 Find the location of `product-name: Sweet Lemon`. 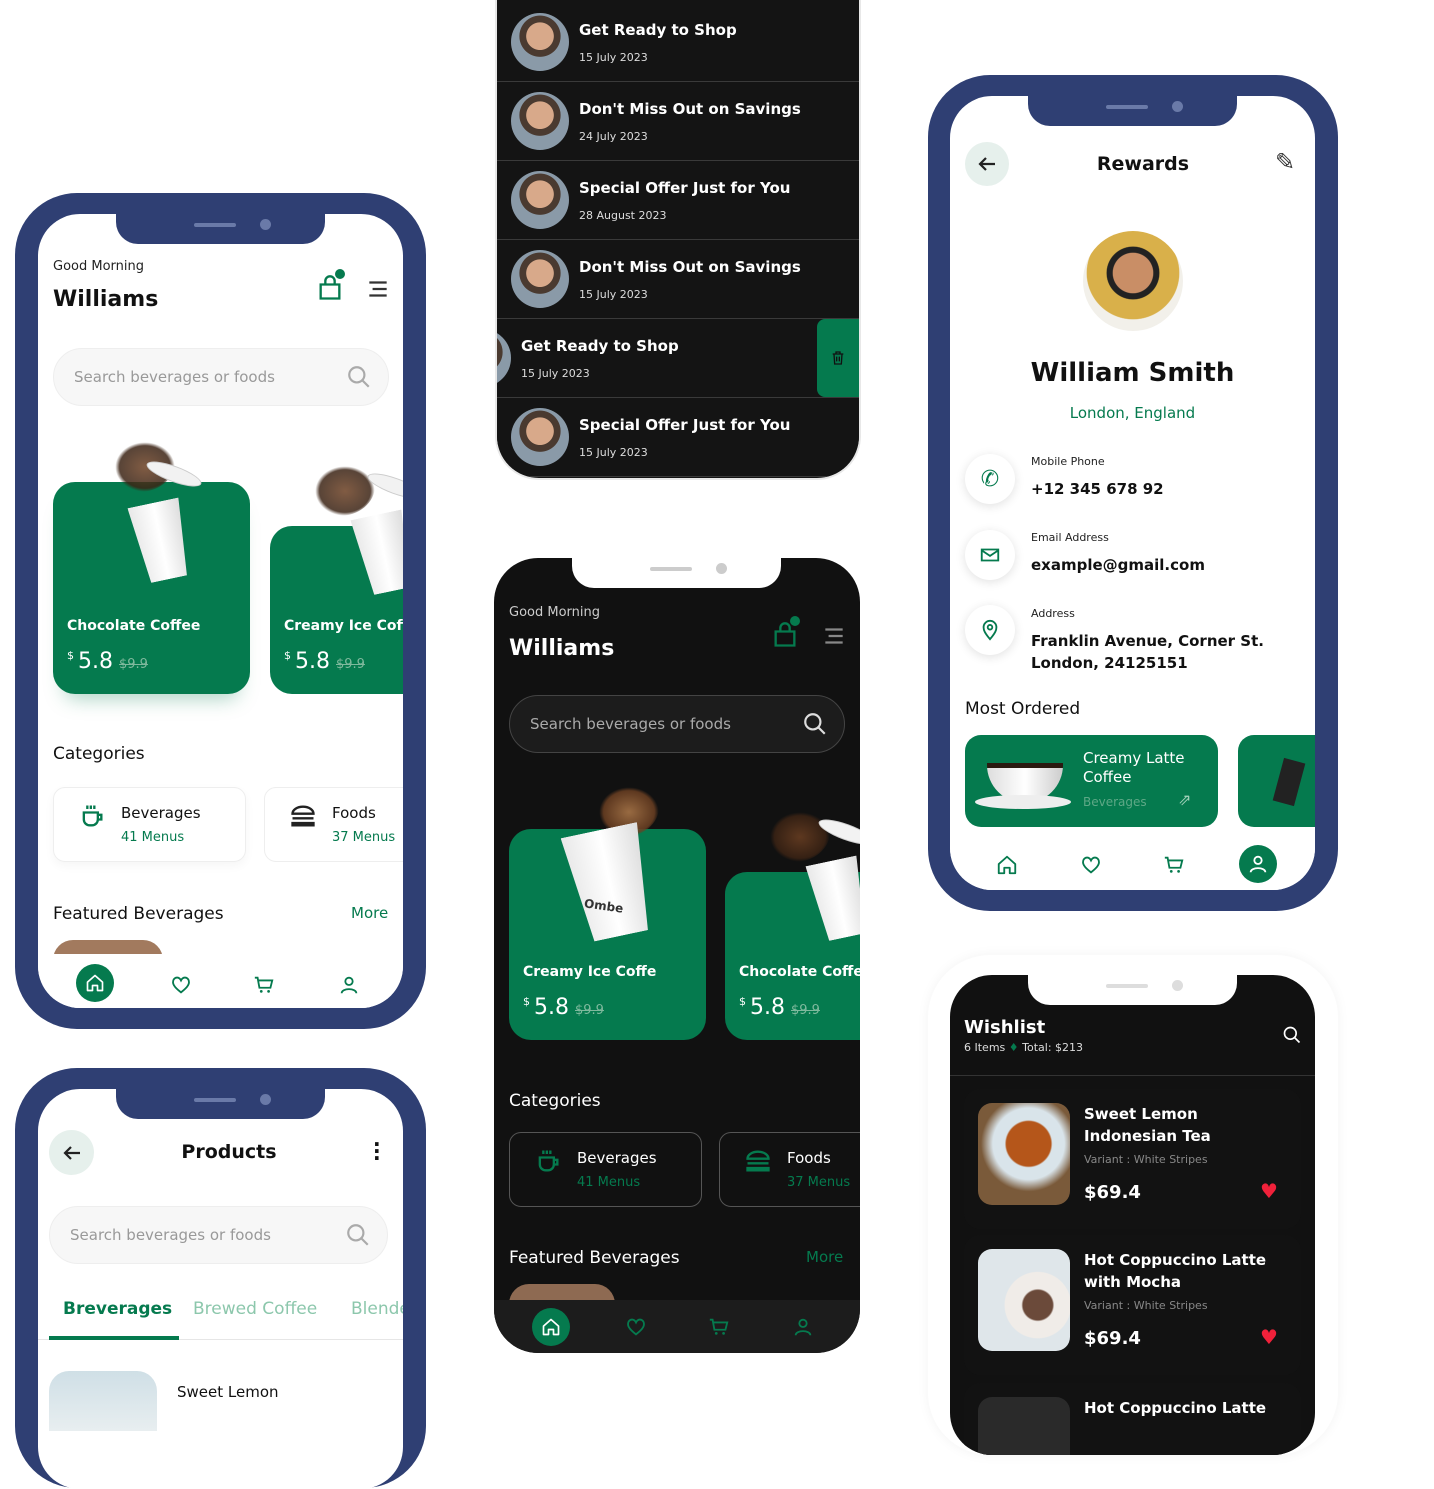

product-name: Sweet Lemon is located at coordinates (228, 1392).